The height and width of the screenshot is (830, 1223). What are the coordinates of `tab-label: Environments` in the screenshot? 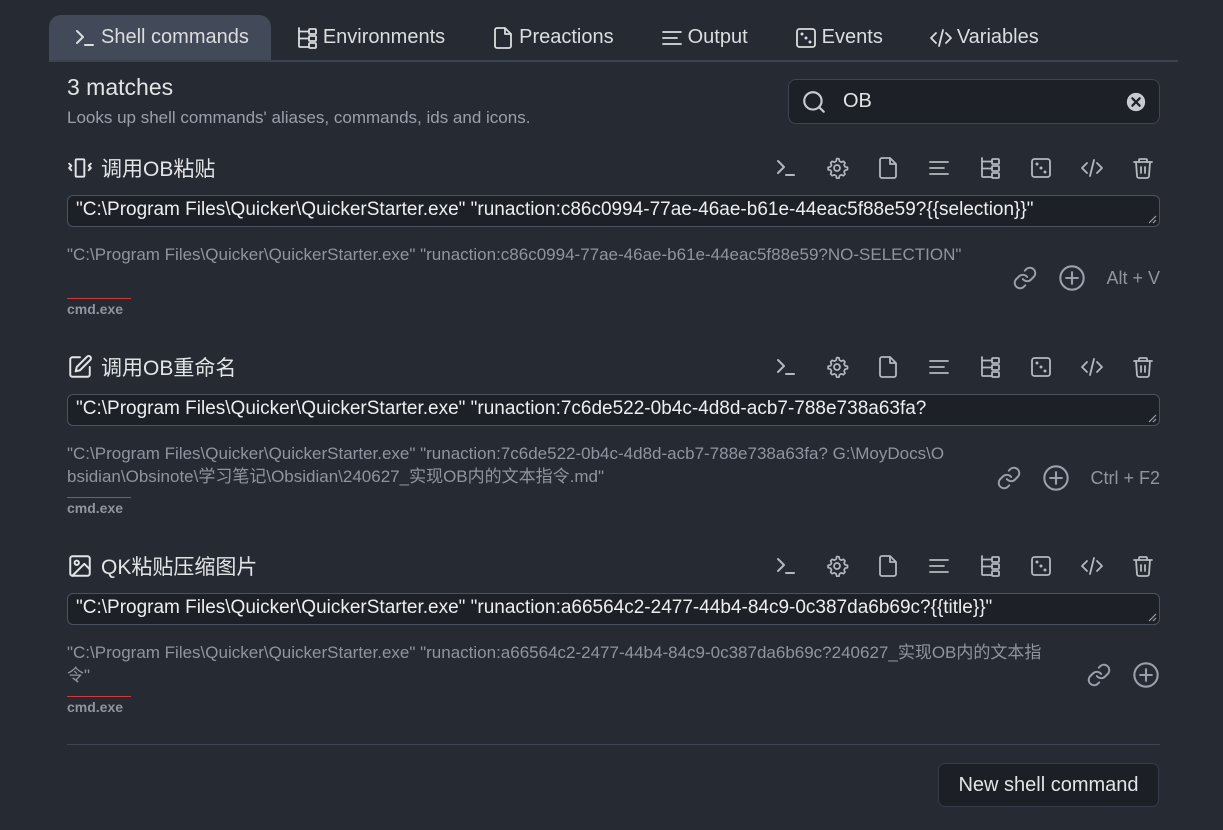 It's located at (384, 37).